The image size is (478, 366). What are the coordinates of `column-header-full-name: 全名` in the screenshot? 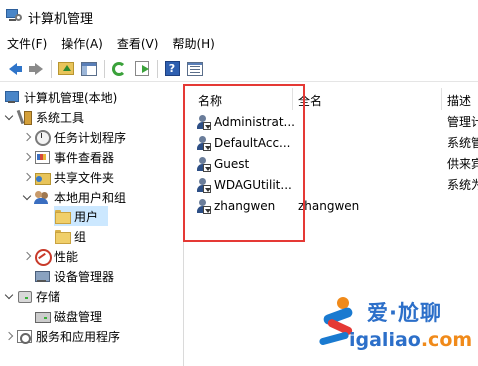 It's located at (310, 100).